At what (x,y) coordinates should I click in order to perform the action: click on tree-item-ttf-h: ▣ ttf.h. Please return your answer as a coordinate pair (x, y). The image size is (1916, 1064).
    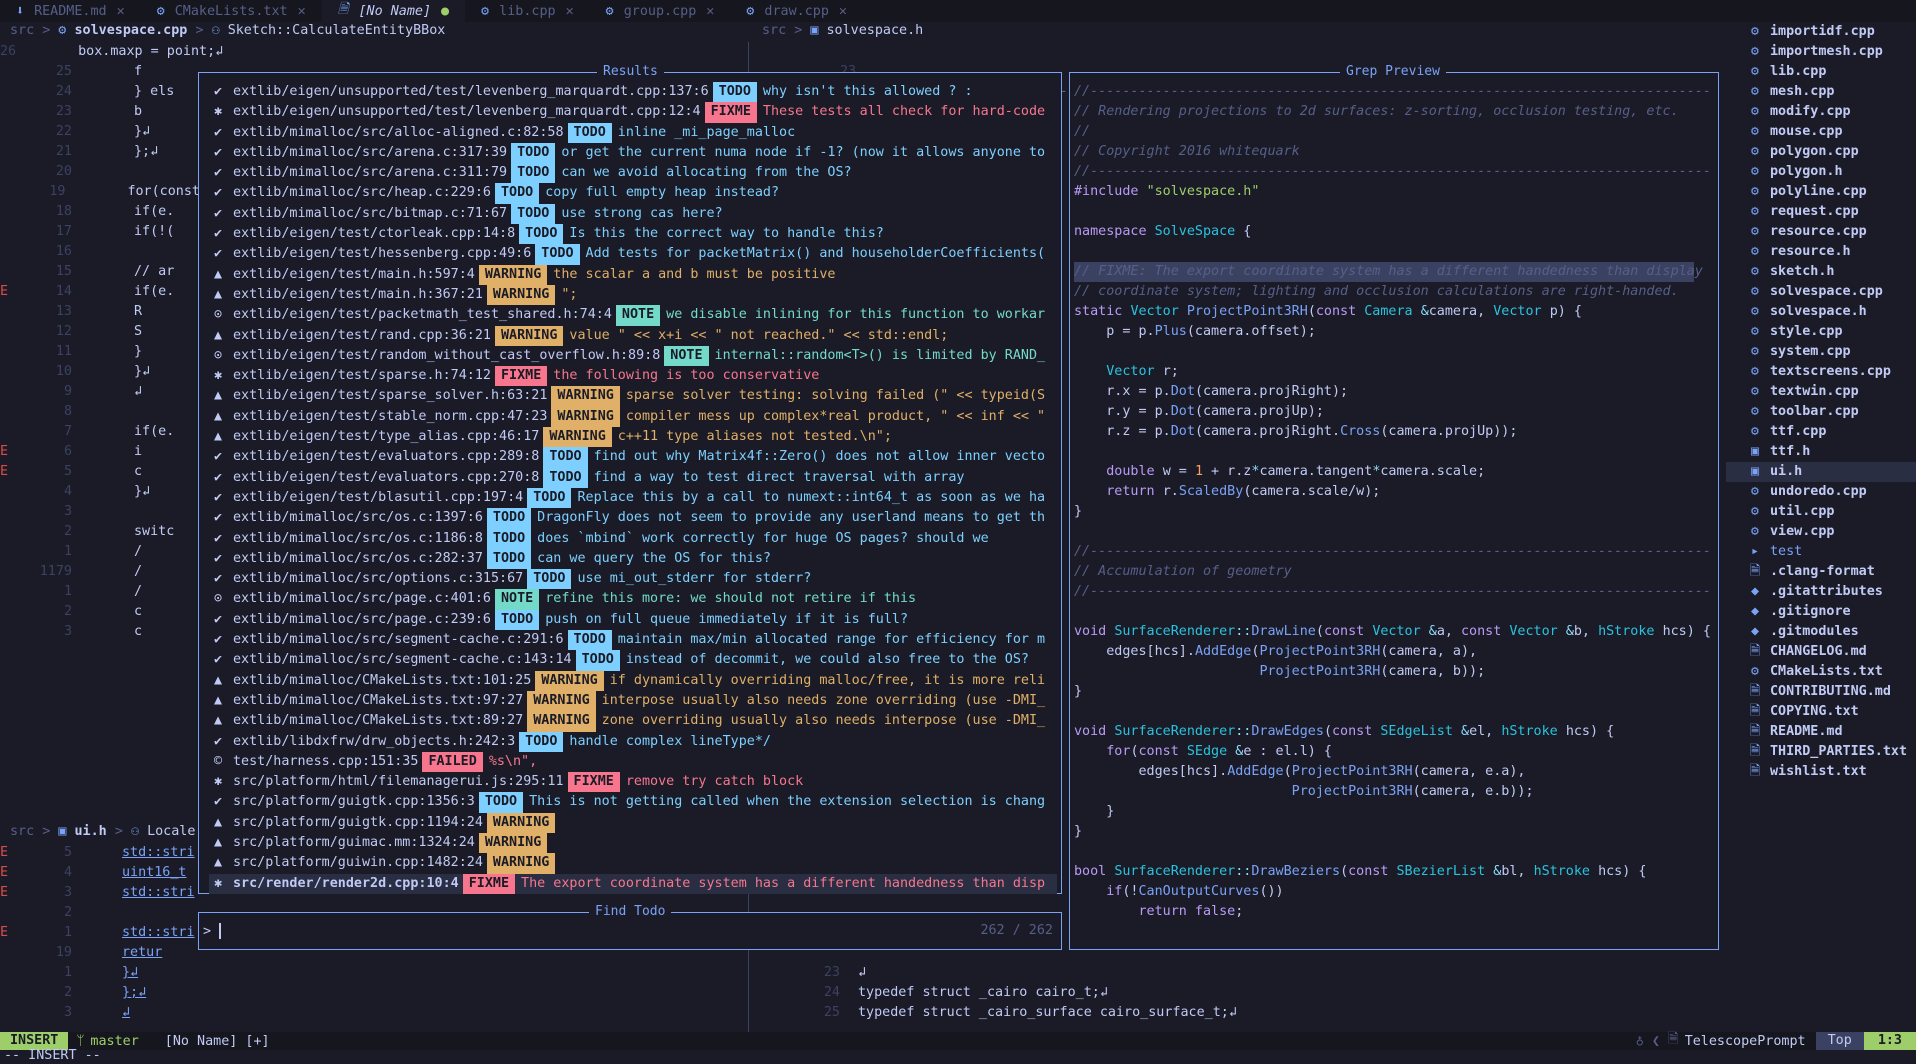
    Looking at the image, I should click on (1821, 452).